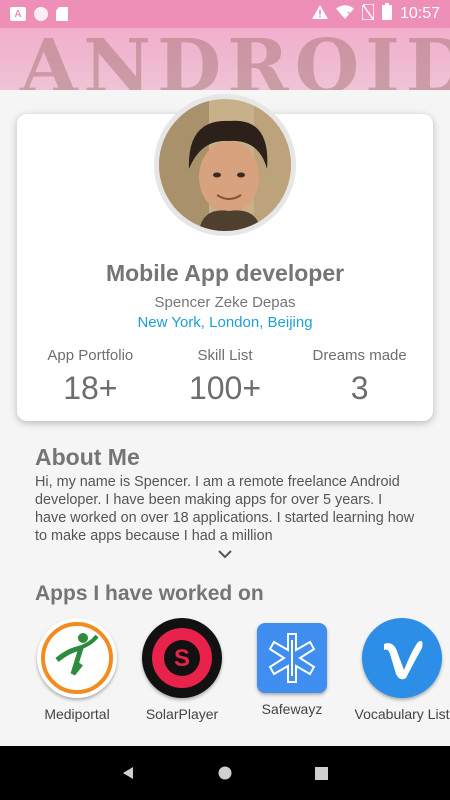  I want to click on profile-cities: New York, London, Beijing, so click(225, 322).